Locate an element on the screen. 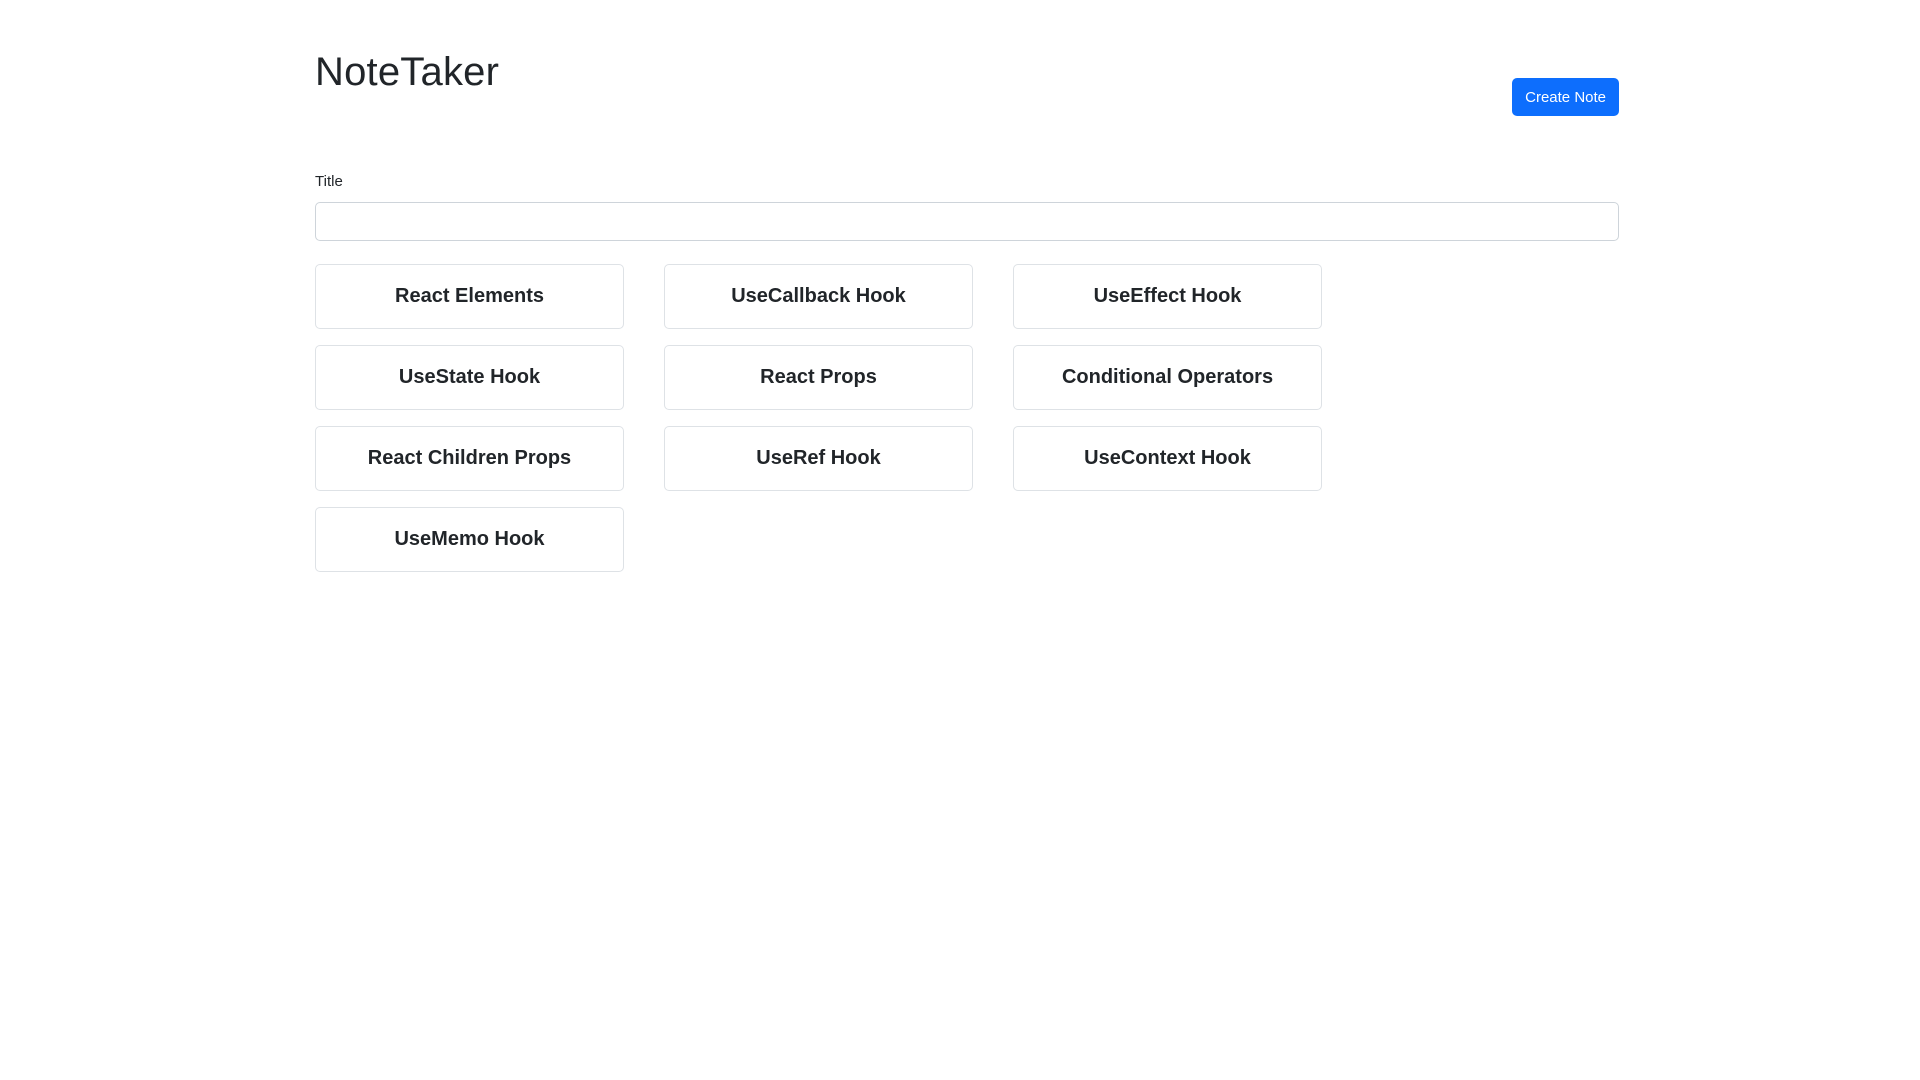  title-field: Title is located at coordinates (967, 207).